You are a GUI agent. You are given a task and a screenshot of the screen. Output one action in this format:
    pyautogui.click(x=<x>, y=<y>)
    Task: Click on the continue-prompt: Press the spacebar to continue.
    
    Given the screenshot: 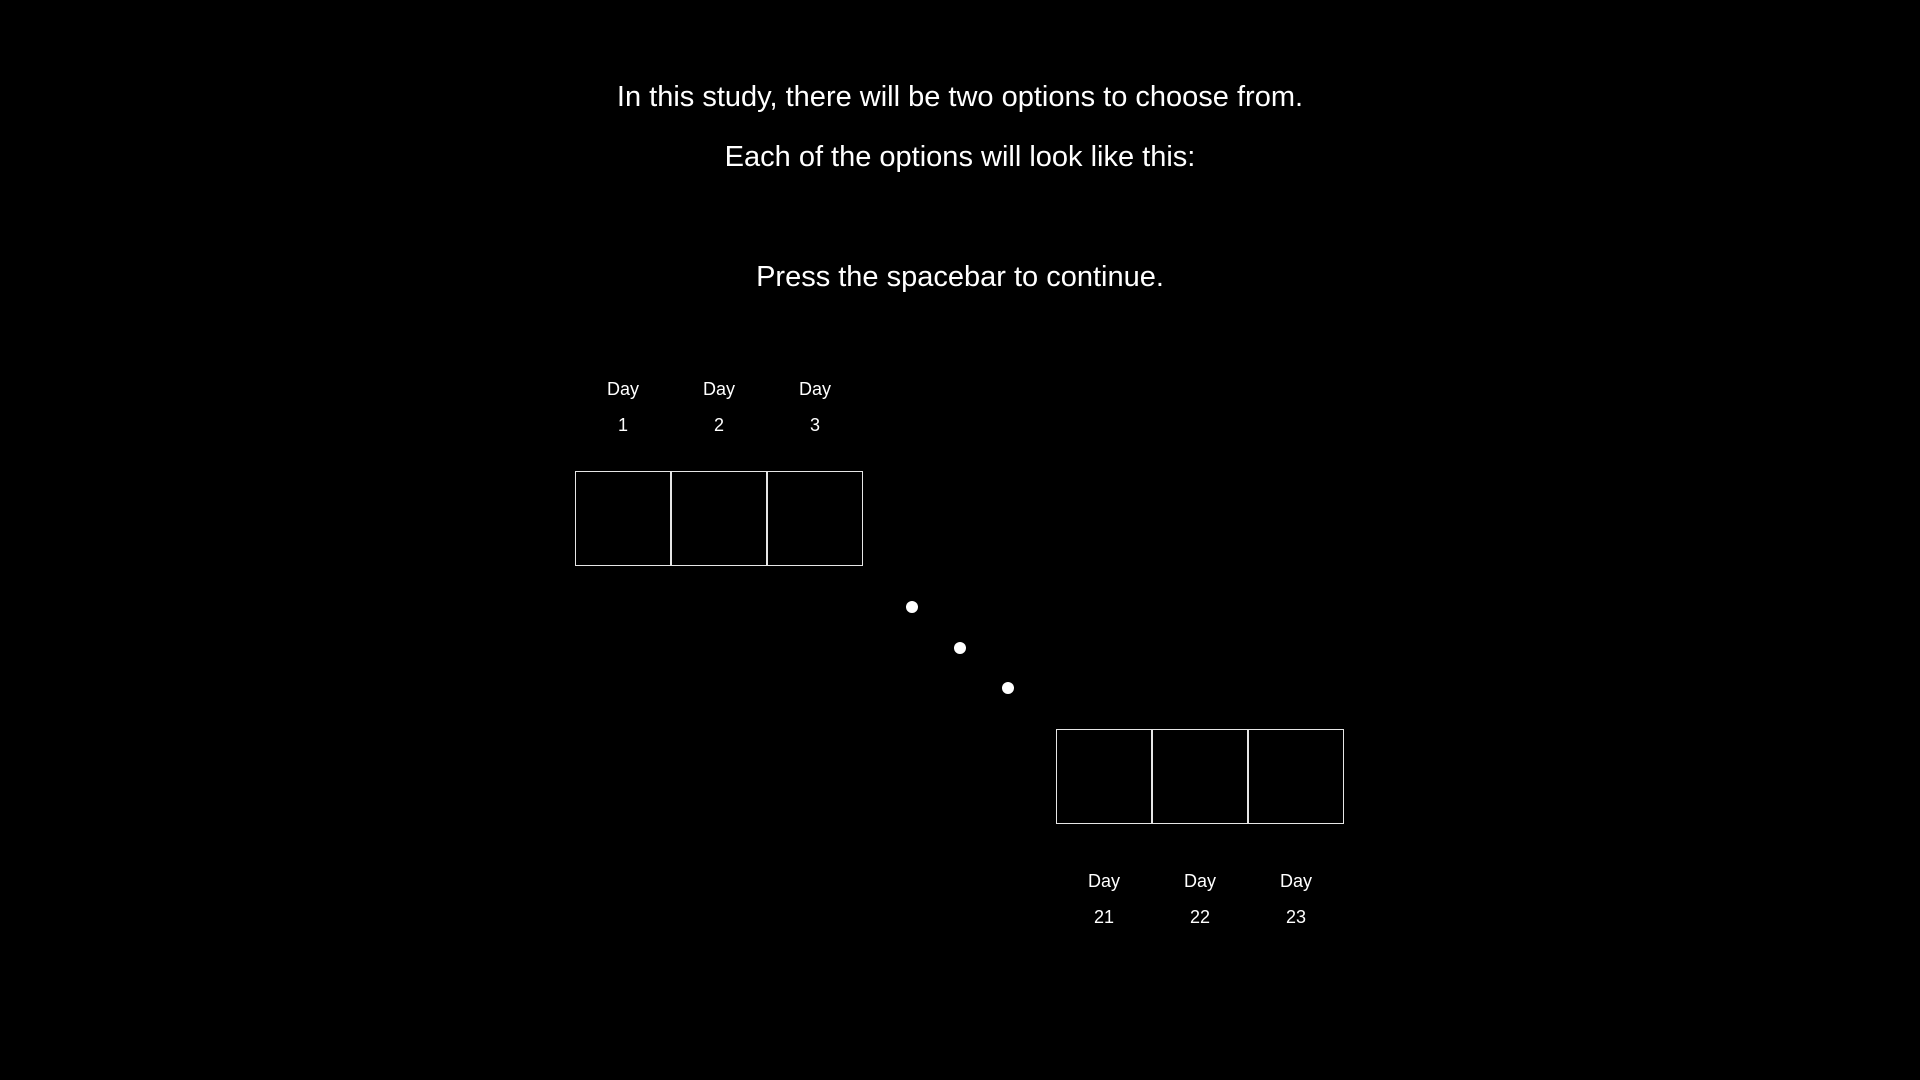 What is the action you would take?
    pyautogui.click(x=960, y=277)
    